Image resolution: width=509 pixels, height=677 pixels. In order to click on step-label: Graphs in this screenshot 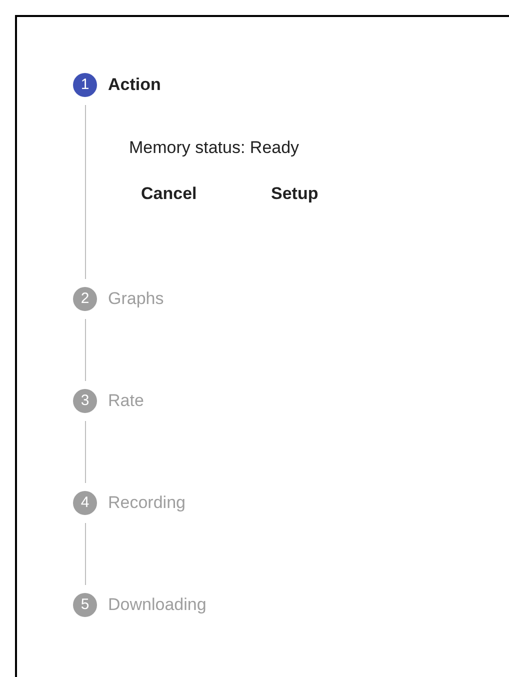, I will do `click(136, 299)`.